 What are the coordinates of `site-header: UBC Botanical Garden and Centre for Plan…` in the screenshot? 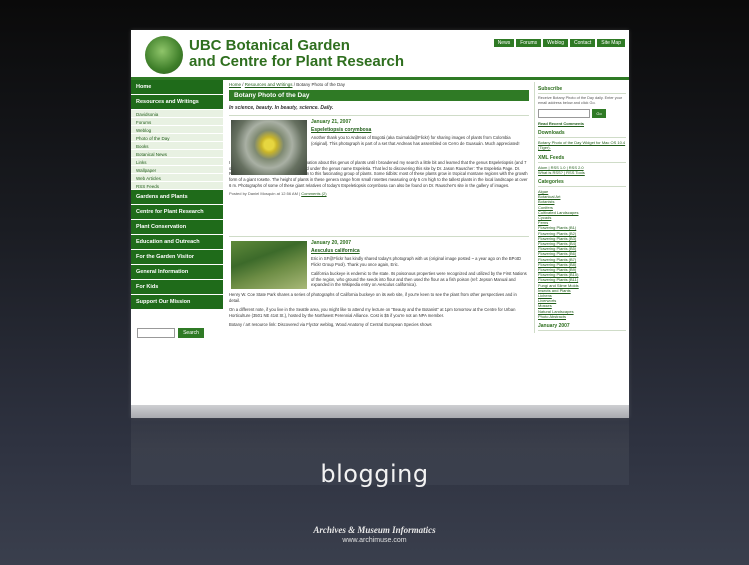 It's located at (380, 55).